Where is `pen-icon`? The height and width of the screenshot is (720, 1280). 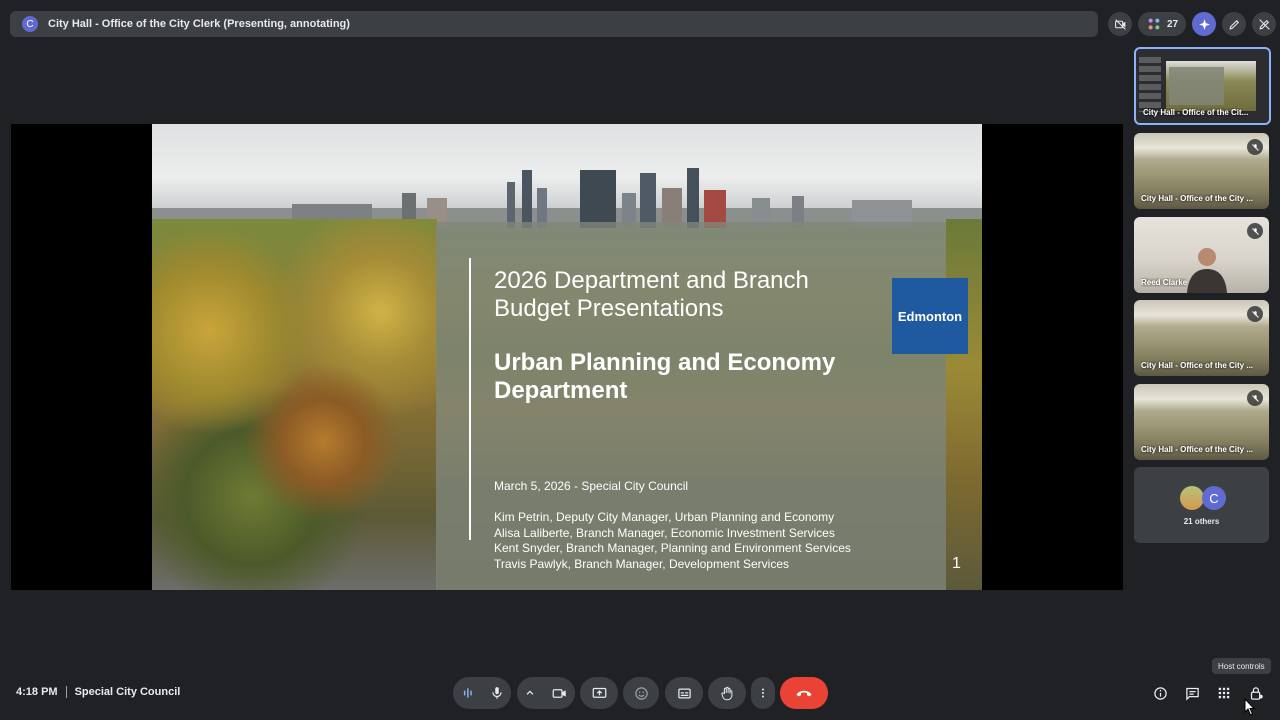 pen-icon is located at coordinates (1234, 24).